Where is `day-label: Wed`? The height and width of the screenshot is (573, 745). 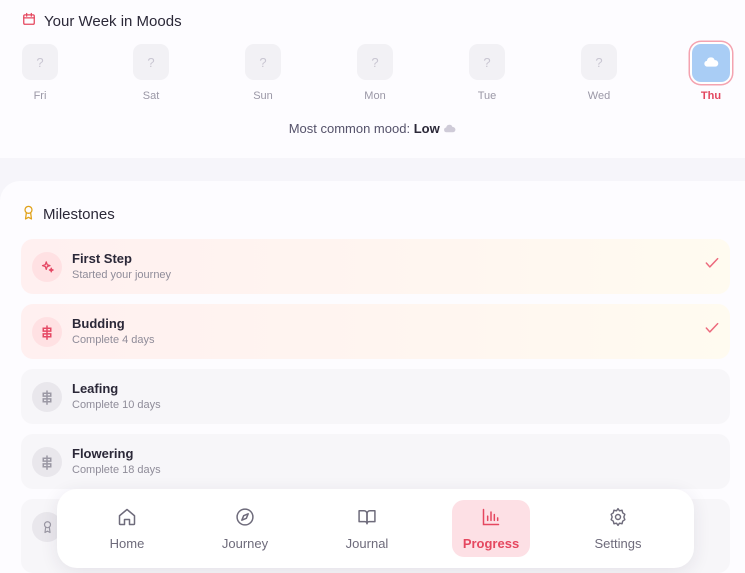
day-label: Wed is located at coordinates (599, 96).